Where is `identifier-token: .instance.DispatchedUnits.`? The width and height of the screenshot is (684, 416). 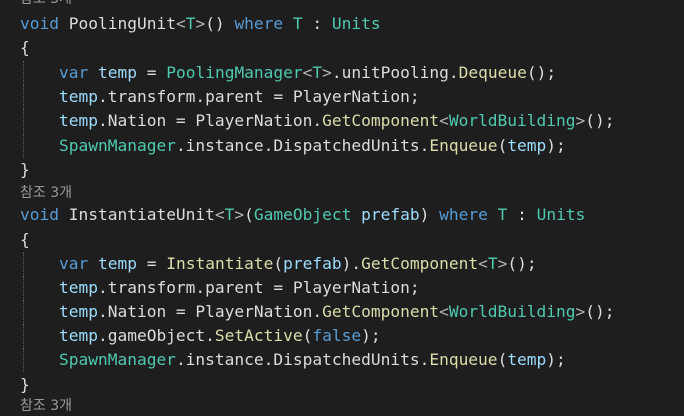
identifier-token: .instance.DispatchedUnits. is located at coordinates (302, 359).